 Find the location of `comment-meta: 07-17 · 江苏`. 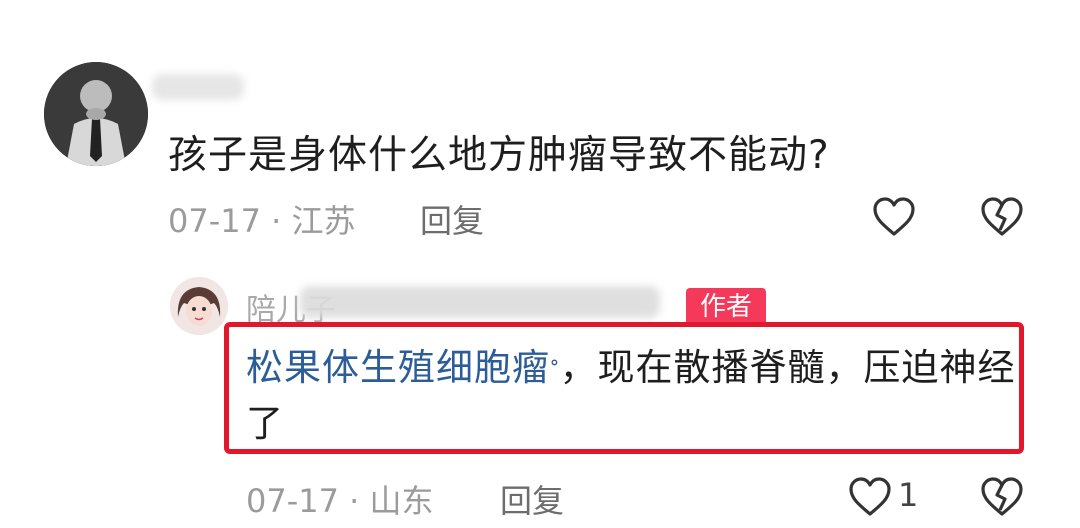

comment-meta: 07-17 · 江苏 is located at coordinates (262, 219).